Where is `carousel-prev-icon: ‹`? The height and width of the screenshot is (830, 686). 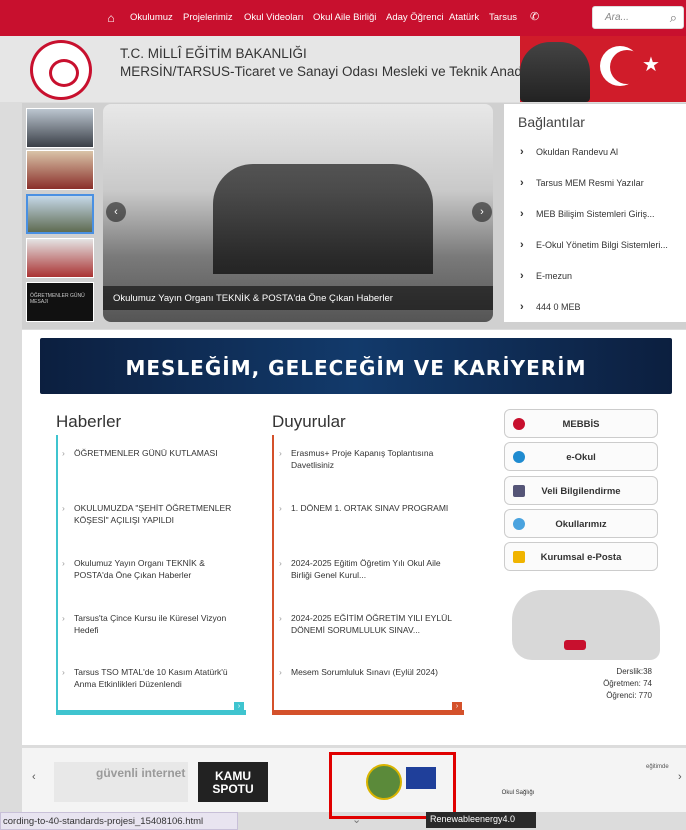 carousel-prev-icon: ‹ is located at coordinates (34, 777).